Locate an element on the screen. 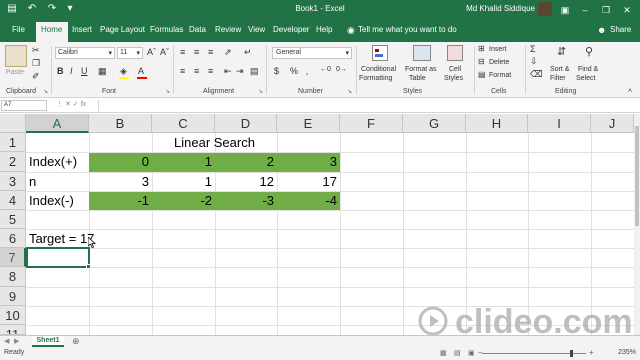 The image size is (640, 360). fill-icon: ⇩ is located at coordinates (534, 61).